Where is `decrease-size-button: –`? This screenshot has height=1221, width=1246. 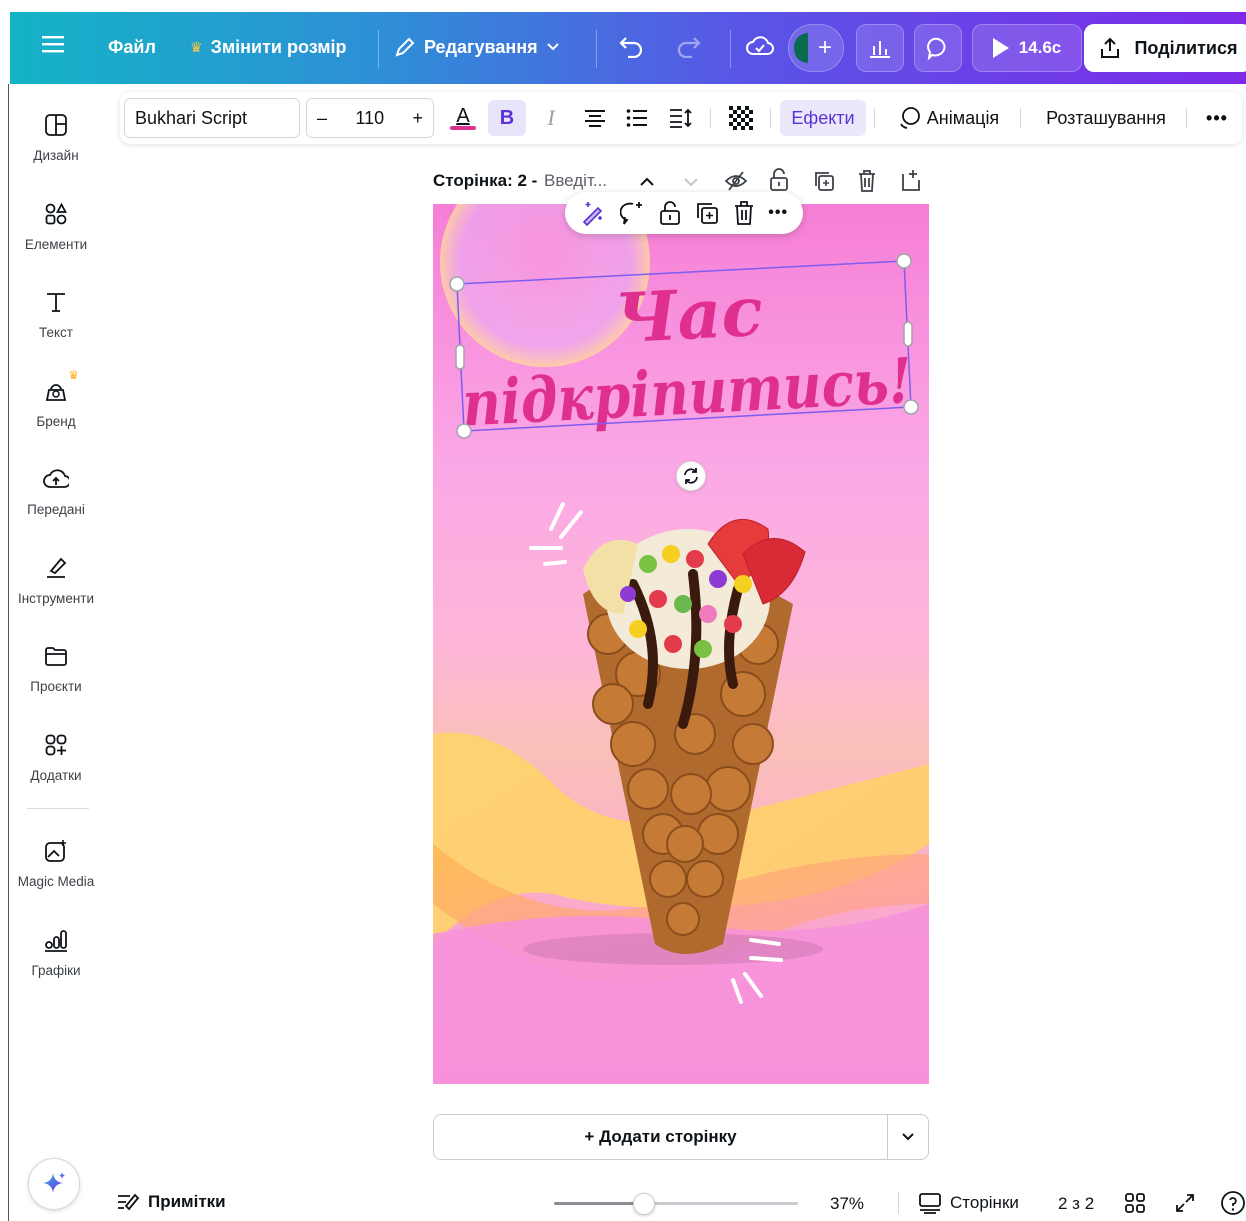 decrease-size-button: – is located at coordinates (322, 118).